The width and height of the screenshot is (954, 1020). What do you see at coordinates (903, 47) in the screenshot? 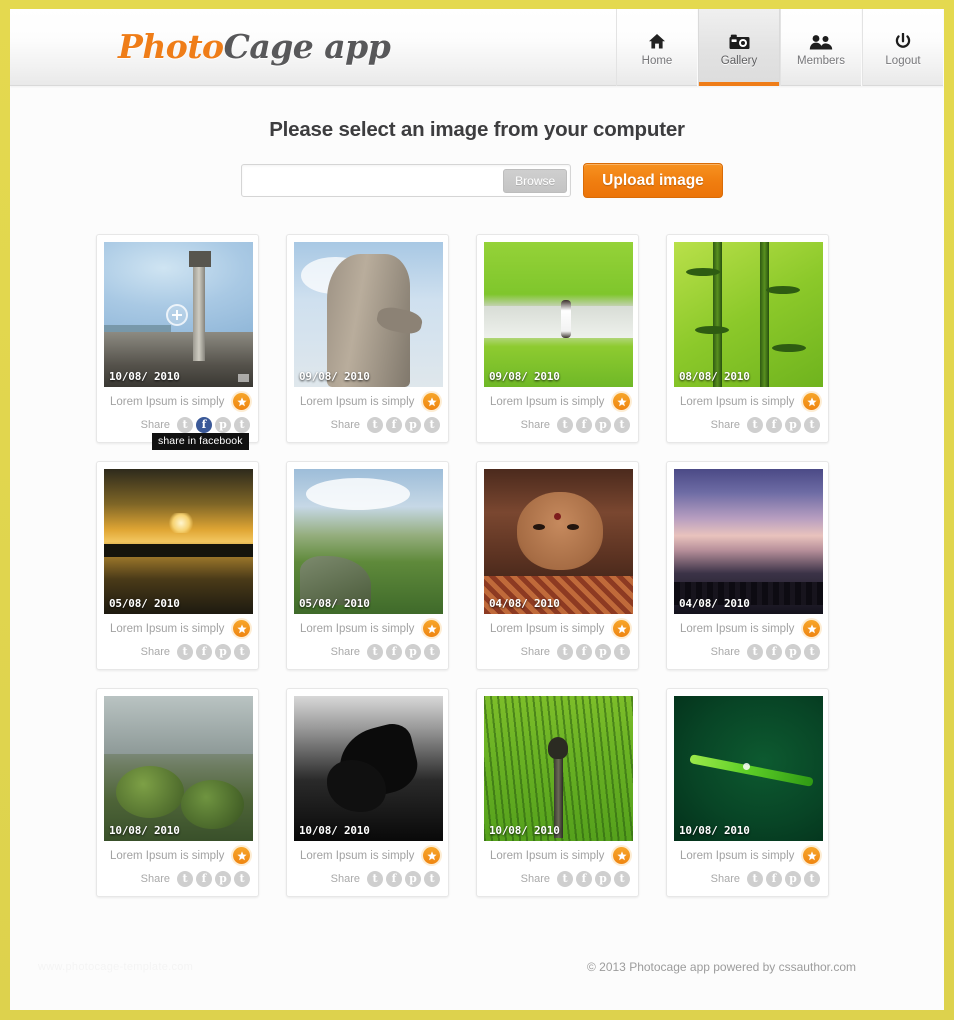
I see `nav-item-logout: Logout` at bounding box center [903, 47].